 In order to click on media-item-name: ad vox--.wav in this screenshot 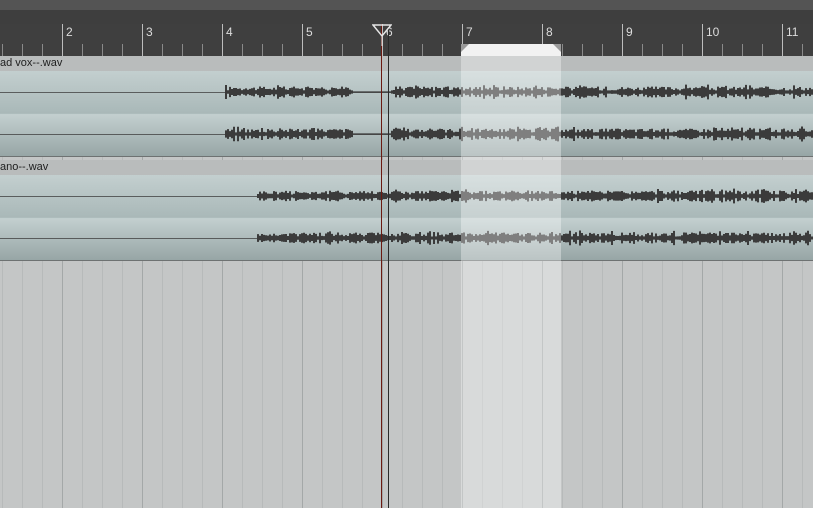, I will do `click(31, 63)`.